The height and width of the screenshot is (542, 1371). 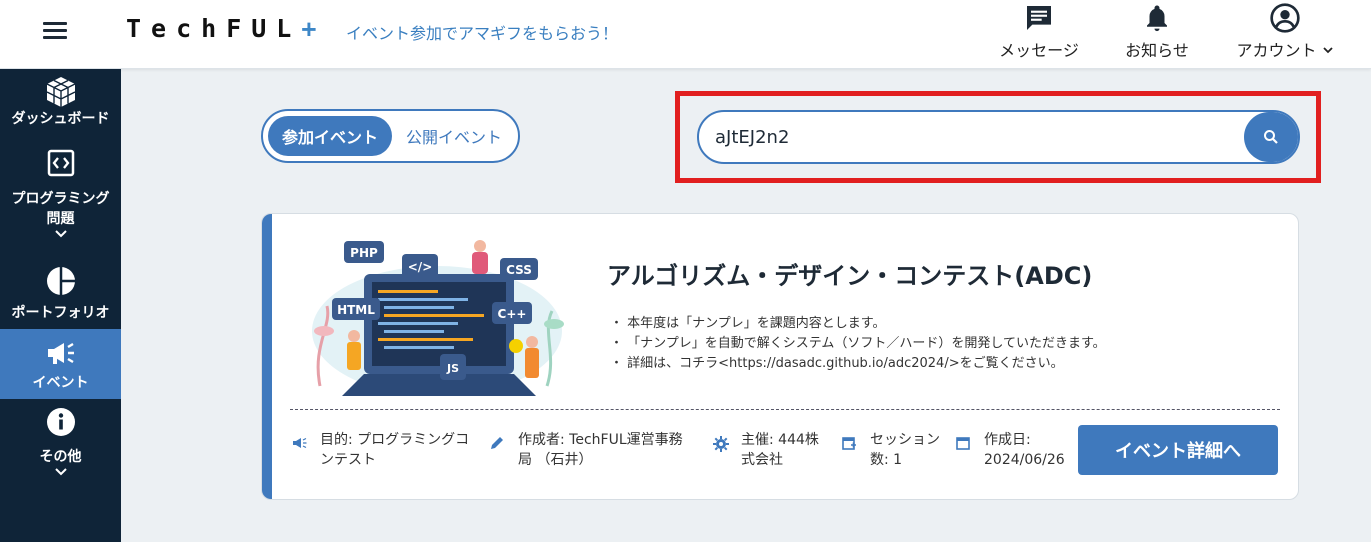 What do you see at coordinates (56, 30) in the screenshot?
I see `hamburger-menu-icon` at bounding box center [56, 30].